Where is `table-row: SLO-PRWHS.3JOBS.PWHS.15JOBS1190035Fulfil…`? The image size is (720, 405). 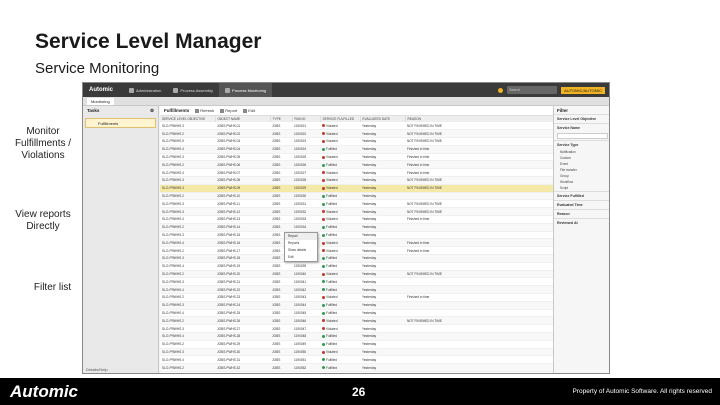
table-row: SLO-PRWHS.3JOBS.PWHS.15JOBS1190035Fulfil… is located at coordinates (356, 235).